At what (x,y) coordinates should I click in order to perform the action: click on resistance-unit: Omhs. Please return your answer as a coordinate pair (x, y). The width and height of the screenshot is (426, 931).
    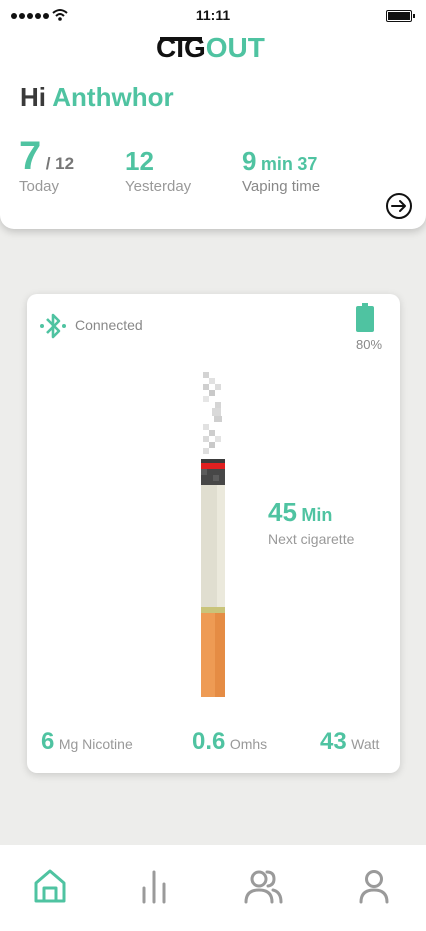
    Looking at the image, I should click on (248, 744).